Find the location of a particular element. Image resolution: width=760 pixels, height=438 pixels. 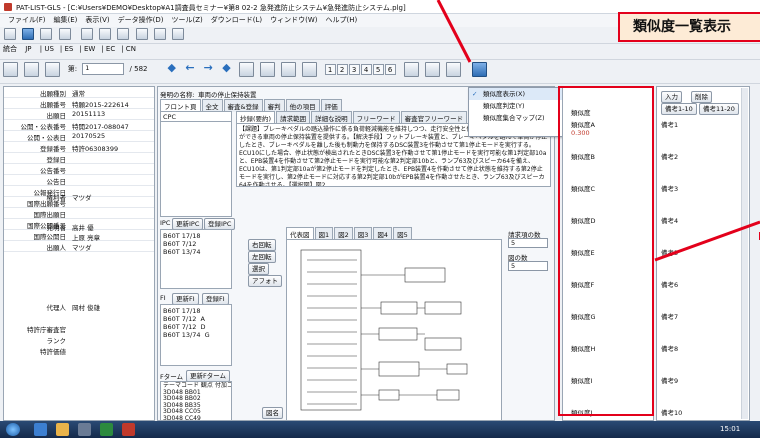

folder-icon is located at coordinates (62, 429).